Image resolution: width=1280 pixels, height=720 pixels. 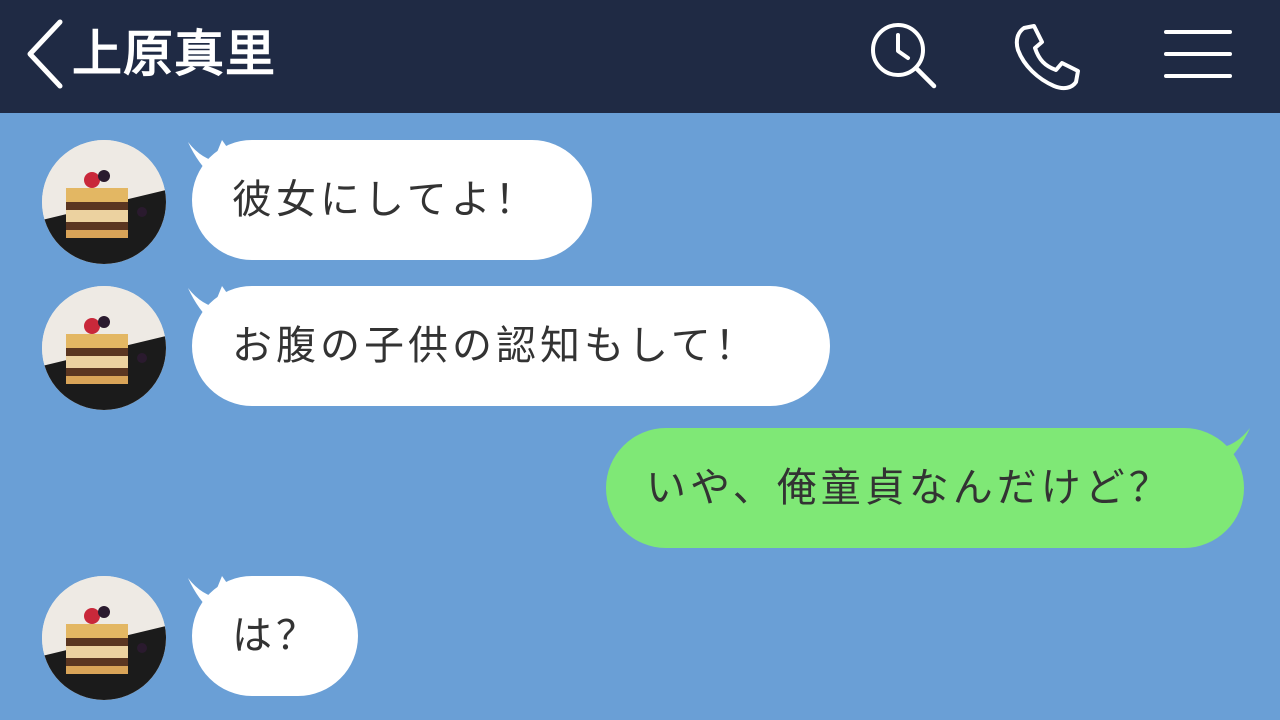 I want to click on message-bubble-outgoing: いや、俺童貞なんだけど？, so click(x=925, y=488).